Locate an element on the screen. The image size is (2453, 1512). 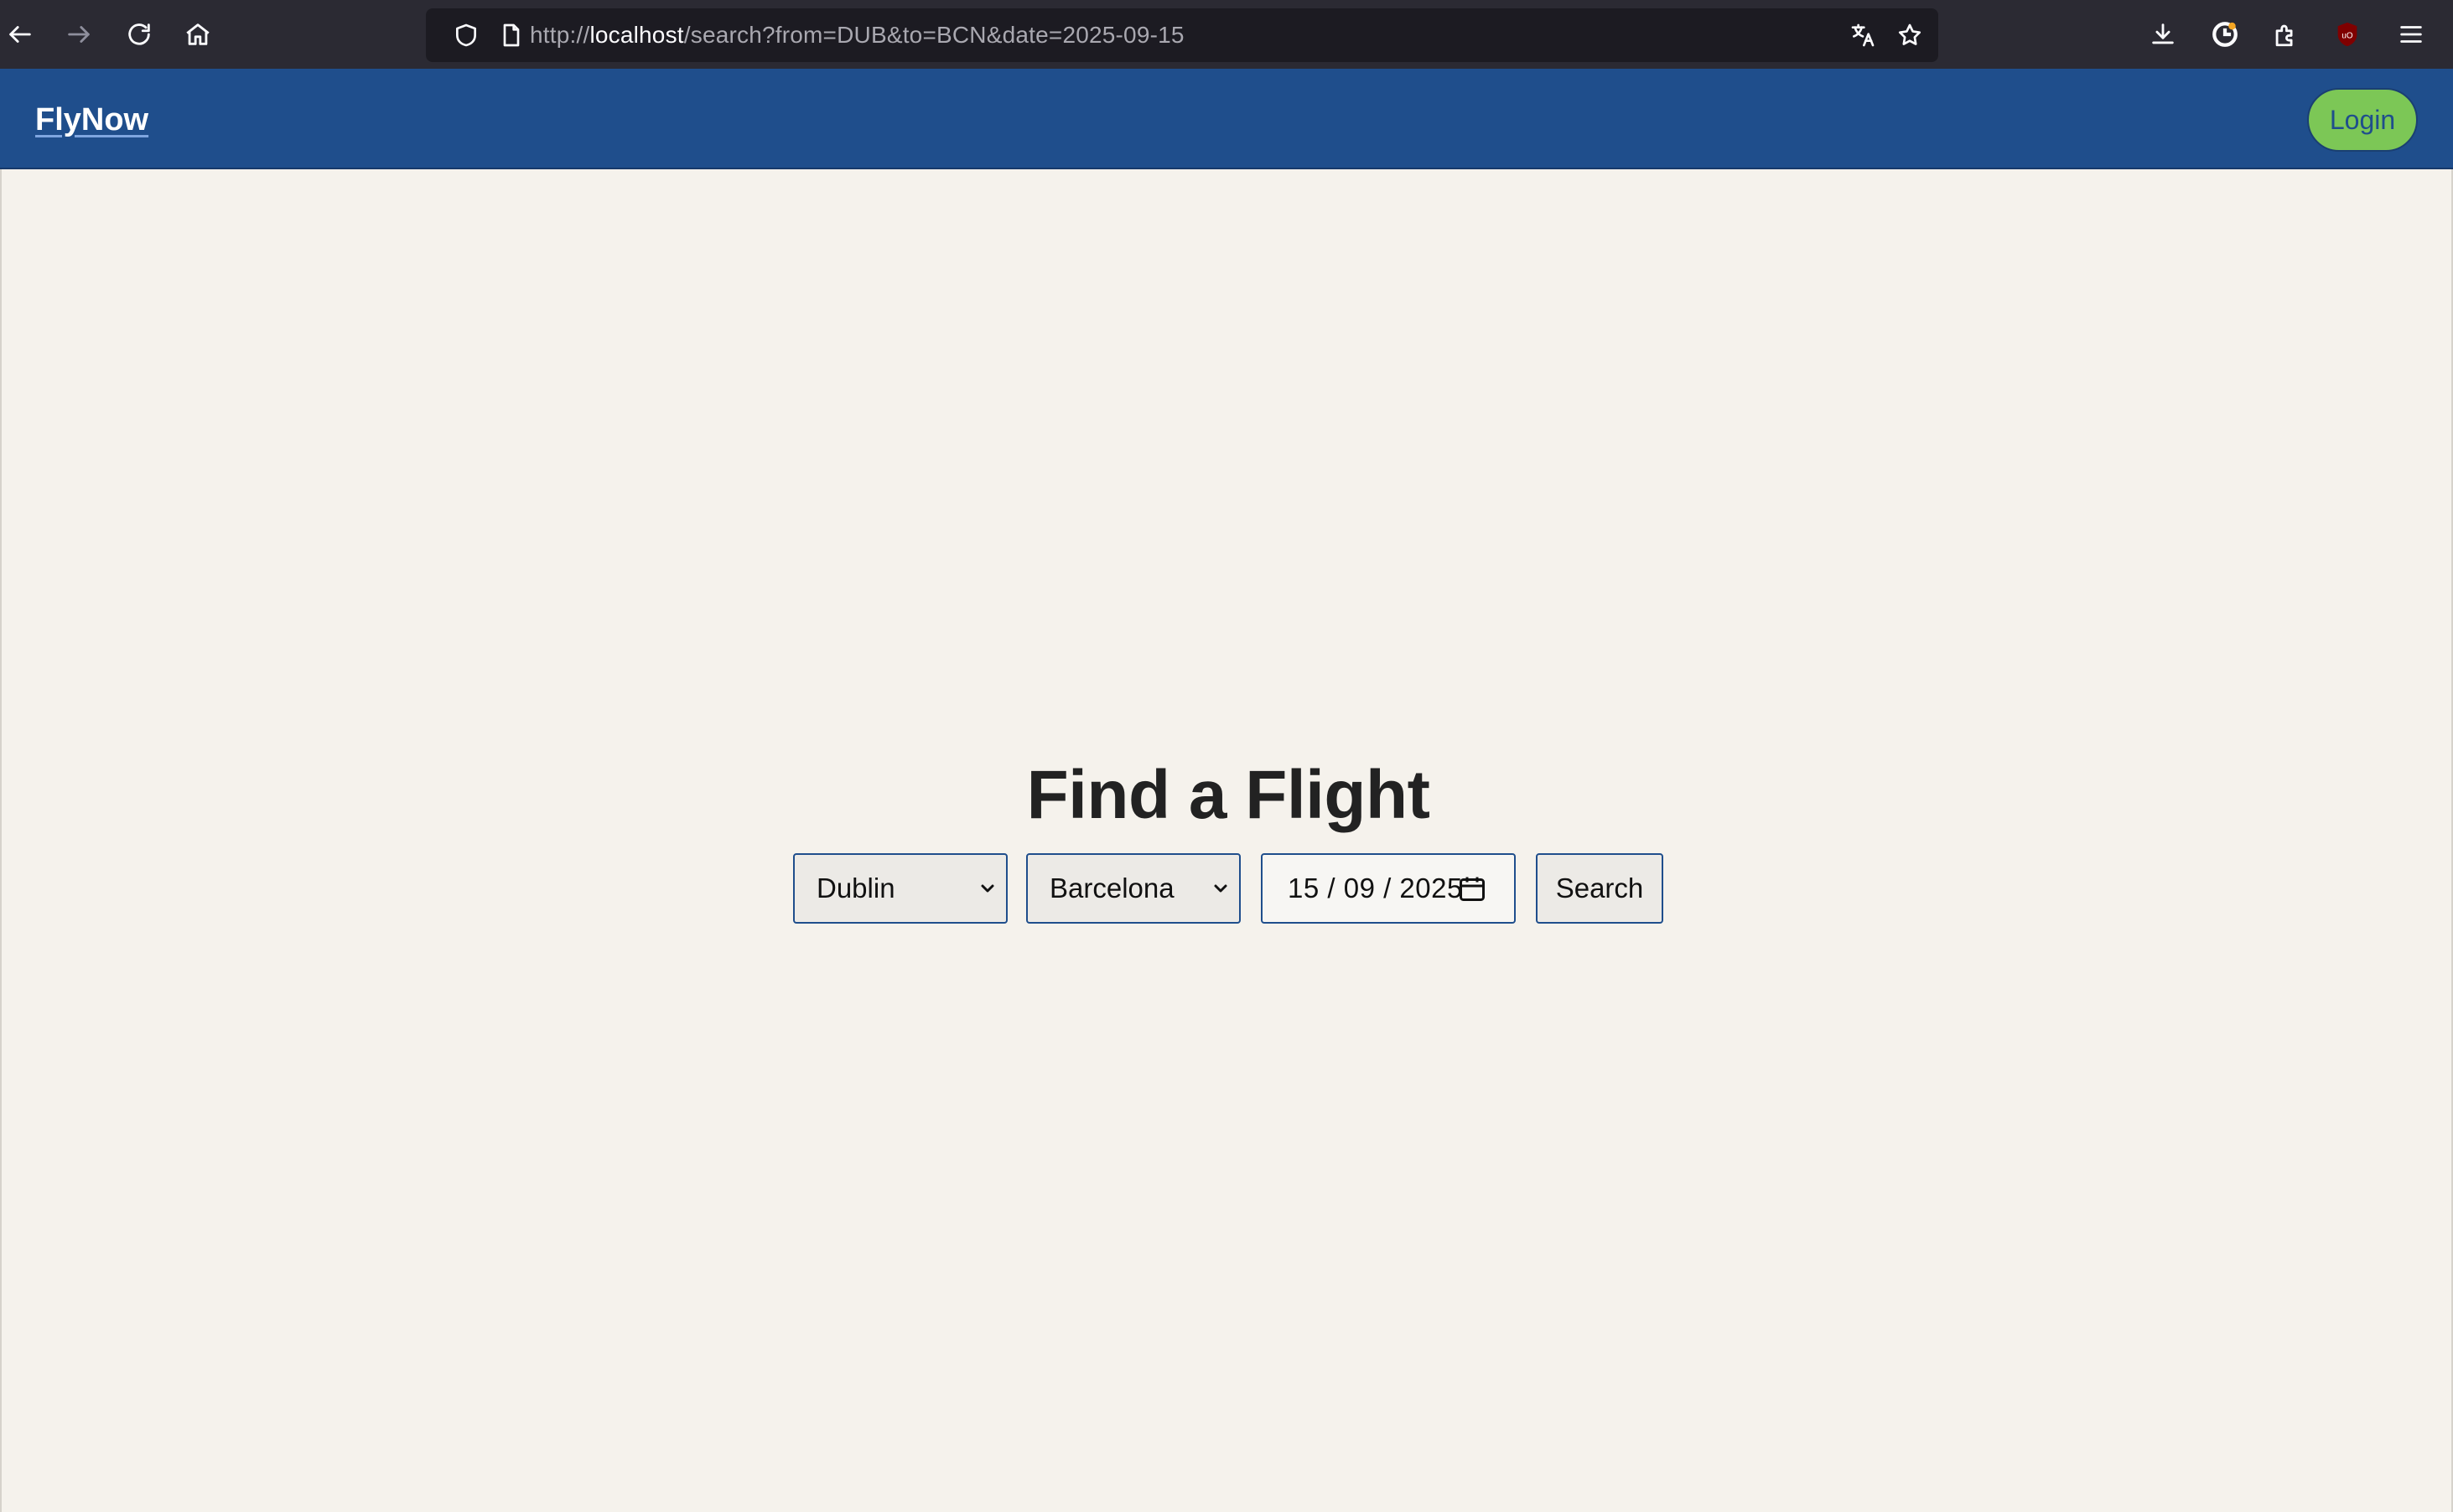
to-airport-select: Barcelona is located at coordinates (1133, 888).